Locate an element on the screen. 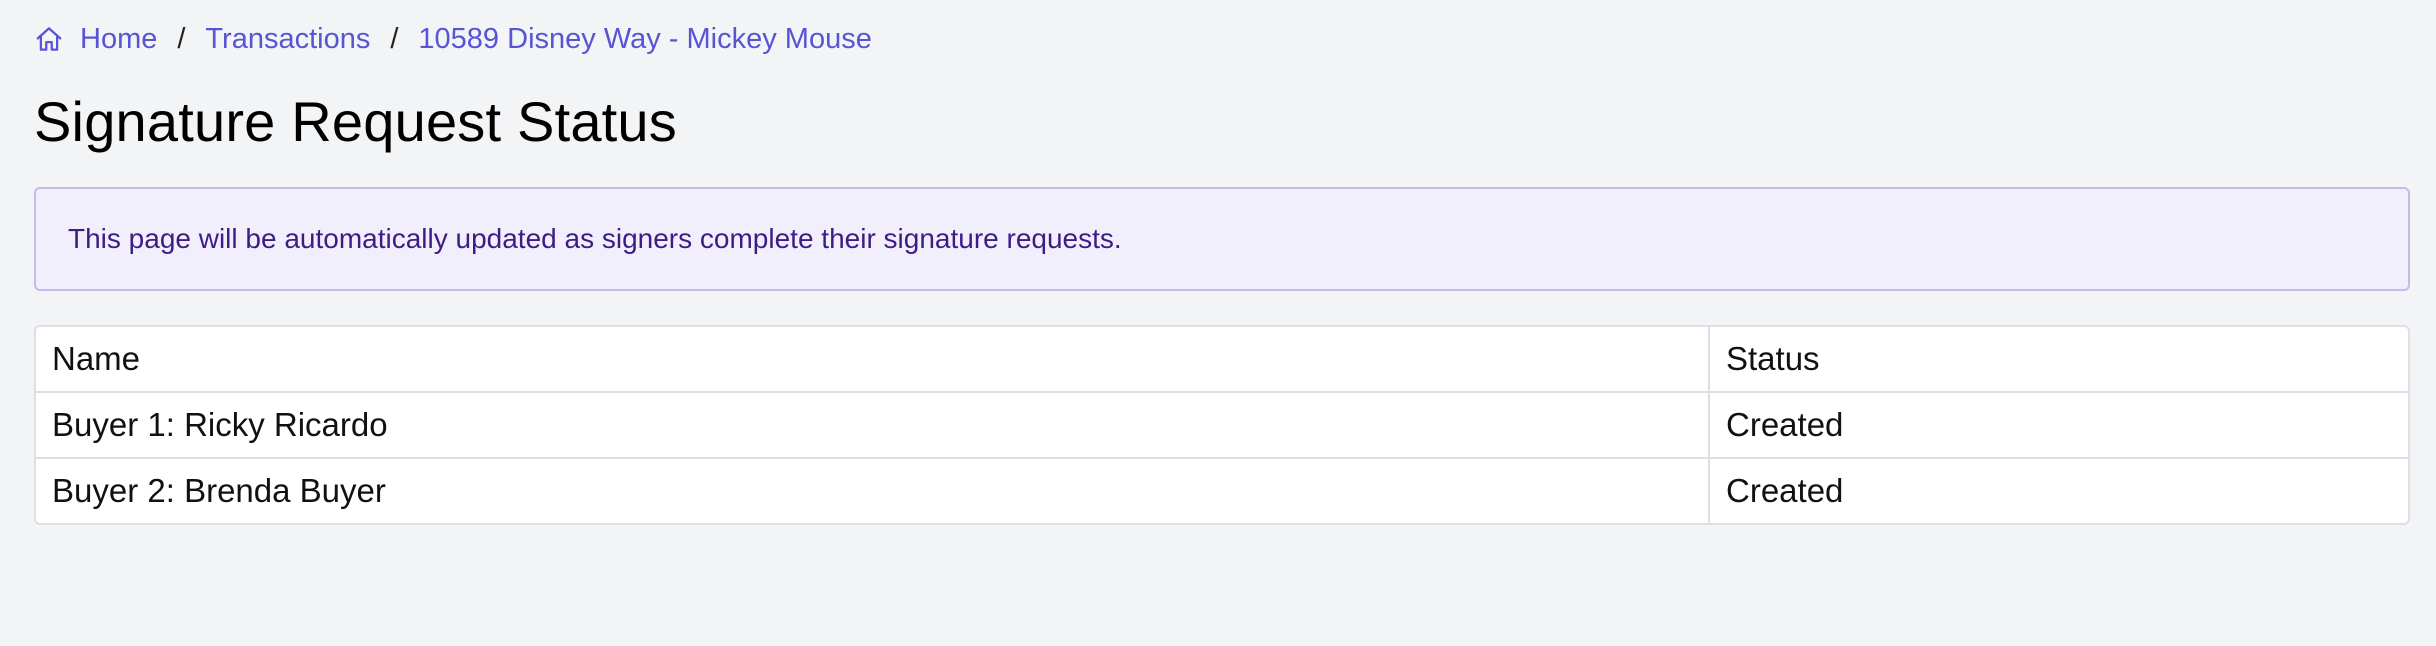  column-header-name: Name is located at coordinates (873, 360).